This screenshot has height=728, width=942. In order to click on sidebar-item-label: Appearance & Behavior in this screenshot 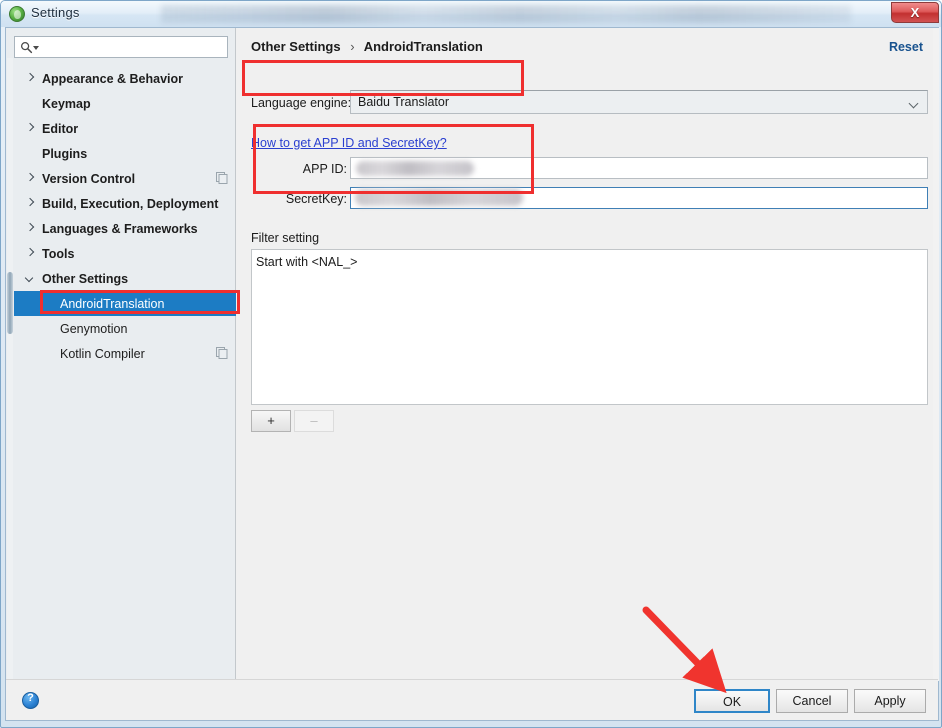, I will do `click(113, 78)`.